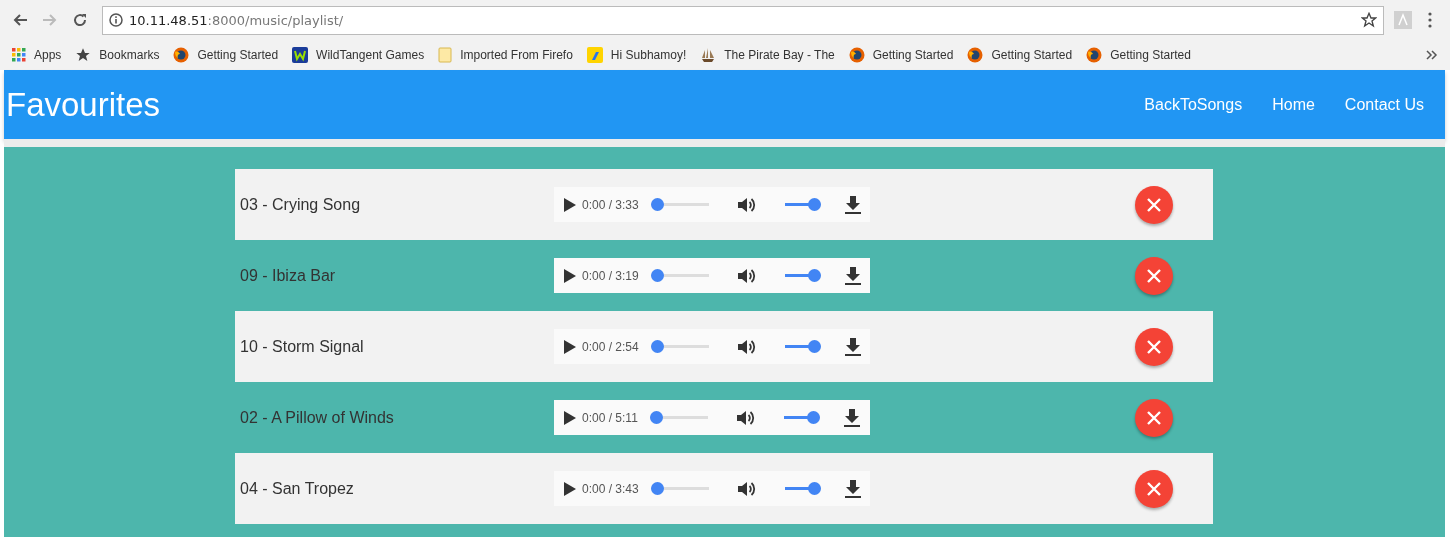  Describe the element at coordinates (297, 488) in the screenshot. I see `song-title: 04 - San Tropez` at that location.